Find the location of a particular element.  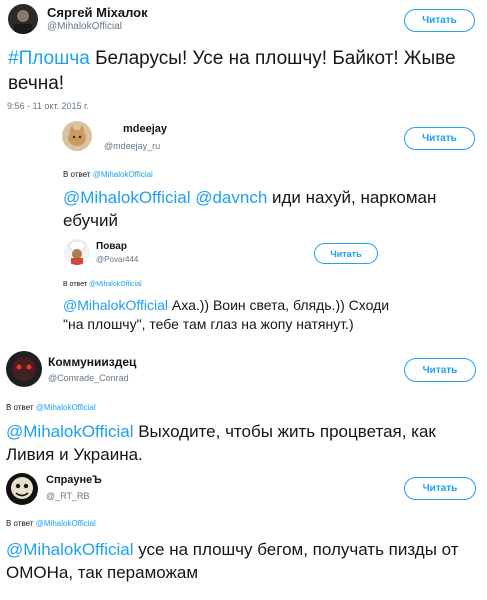

author-handle: @MihalokOfficial is located at coordinates (84, 26).